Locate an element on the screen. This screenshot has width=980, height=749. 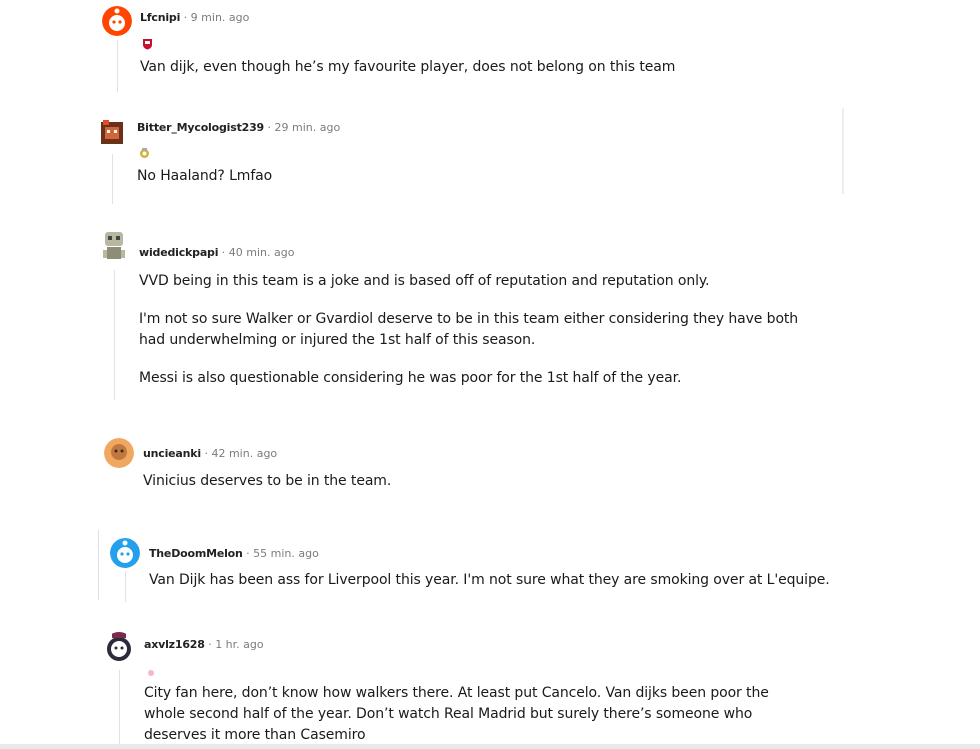
author-name: Lfcnipi is located at coordinates (160, 17).